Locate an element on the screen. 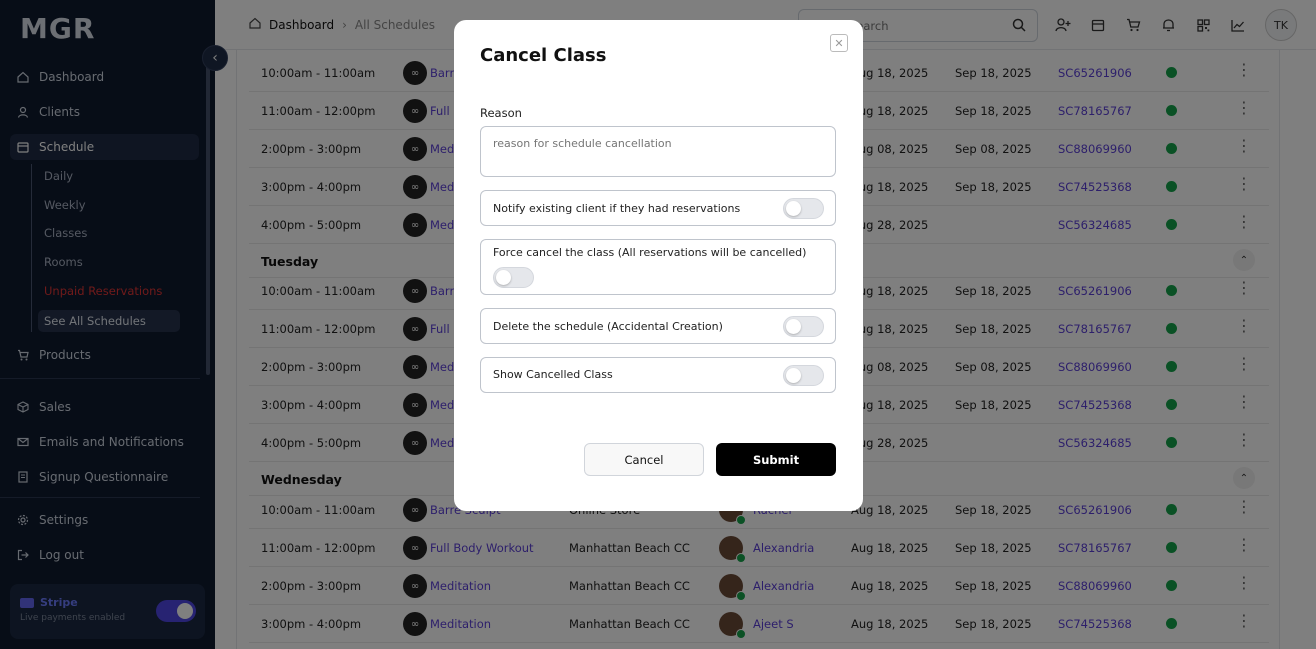 This screenshot has width=1316, height=649. cancel-button: Cancel is located at coordinates (644, 459).